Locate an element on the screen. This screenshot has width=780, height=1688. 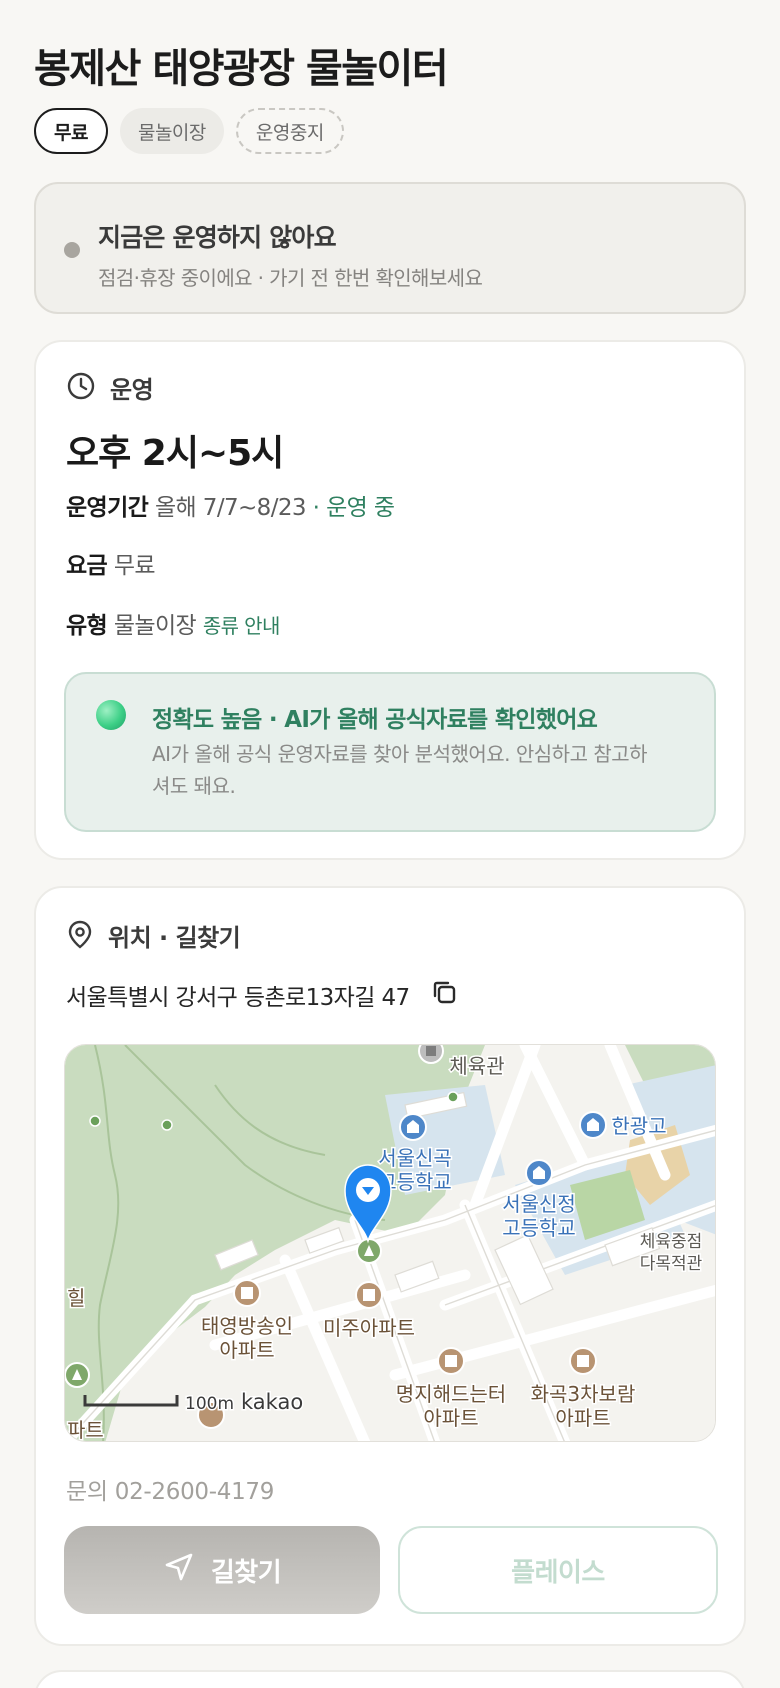
period-status: · 운영 중 is located at coordinates (353, 508).